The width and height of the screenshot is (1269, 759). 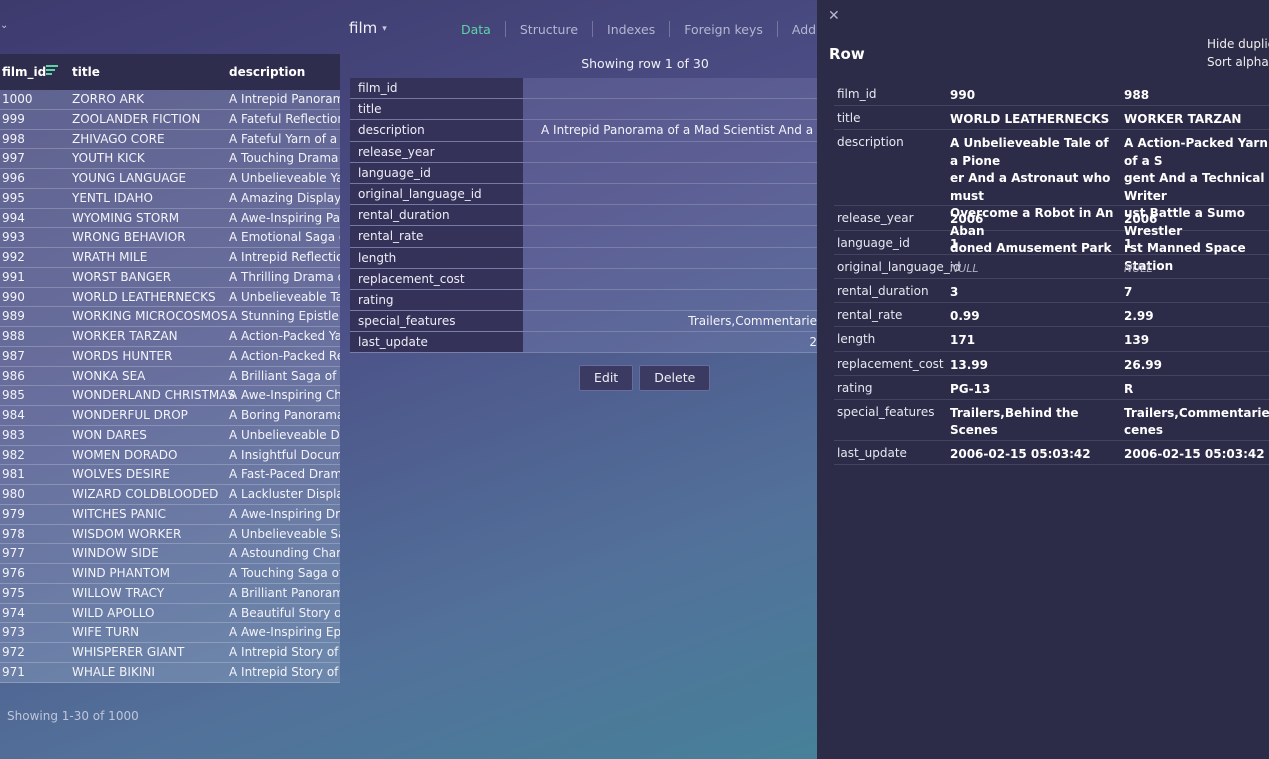 What do you see at coordinates (170, 277) in the screenshot?
I see `table-row: 991 WORST BANGER A Thrilling Drama of a` at bounding box center [170, 277].